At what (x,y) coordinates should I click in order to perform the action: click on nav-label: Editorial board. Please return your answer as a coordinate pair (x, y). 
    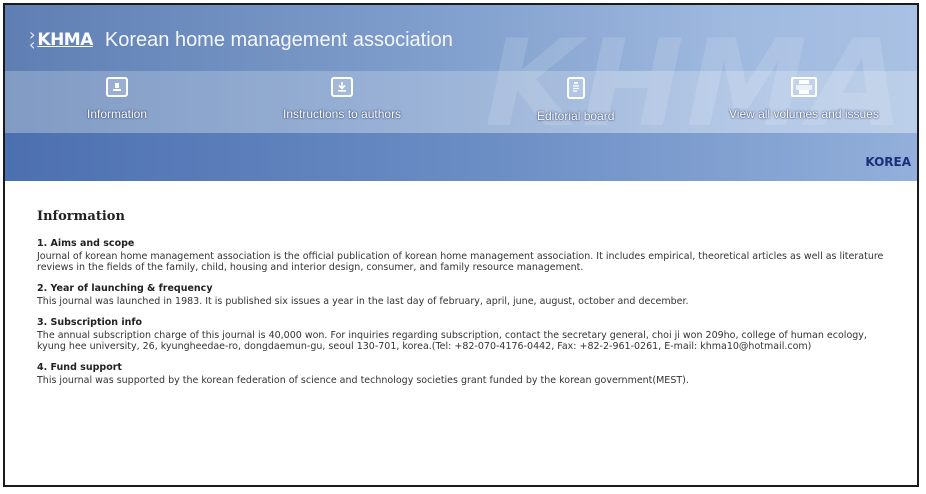
    Looking at the image, I should click on (576, 116).